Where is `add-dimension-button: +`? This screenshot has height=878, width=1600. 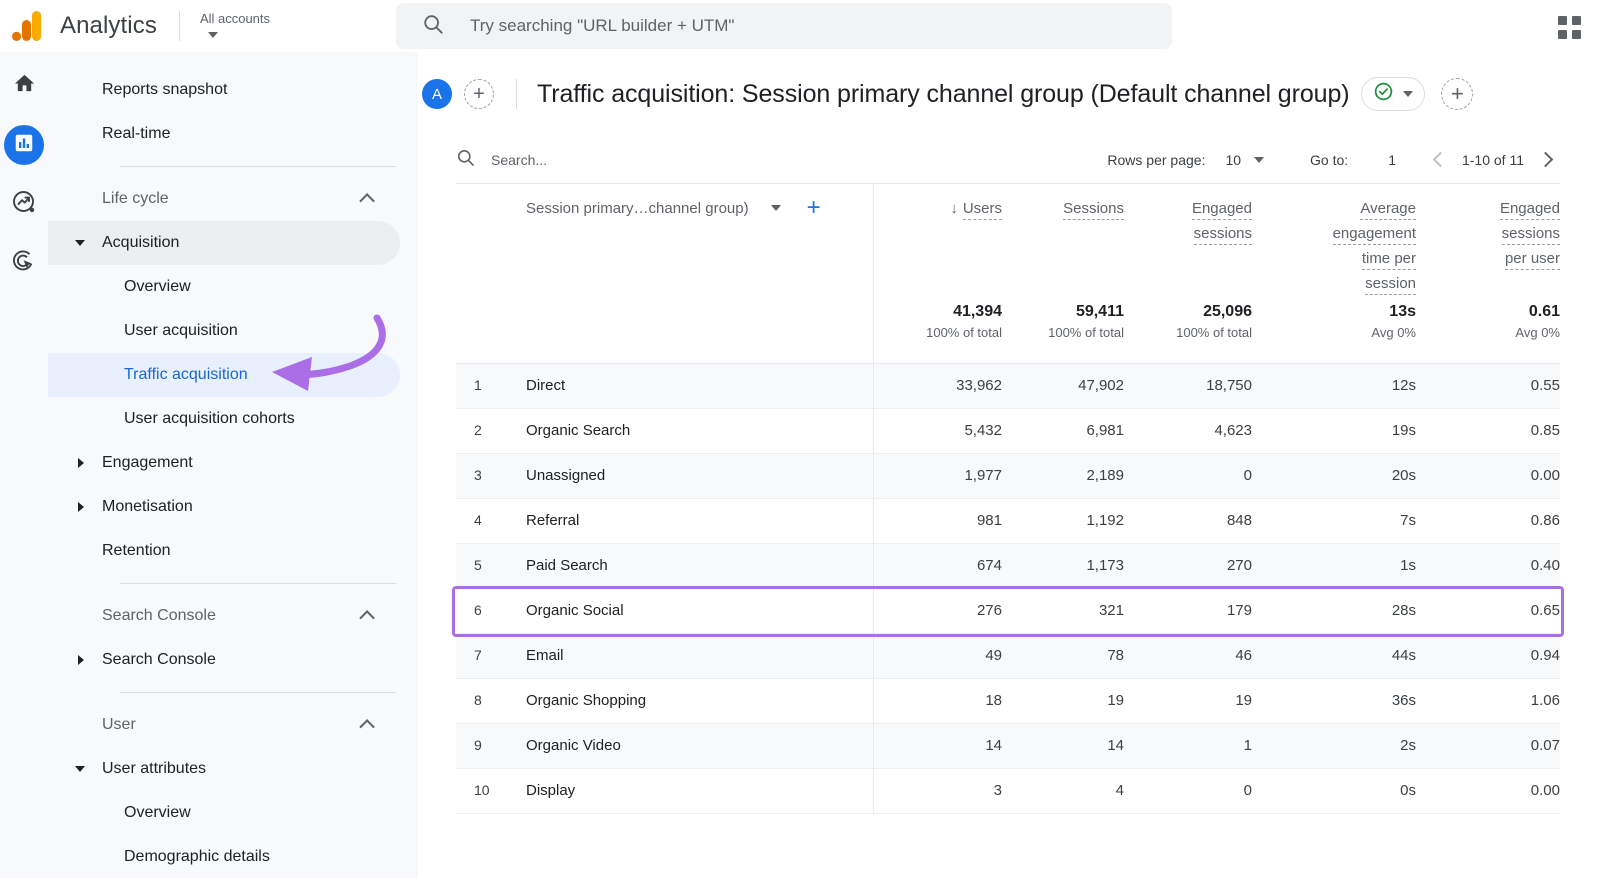 add-dimension-button: + is located at coordinates (814, 208).